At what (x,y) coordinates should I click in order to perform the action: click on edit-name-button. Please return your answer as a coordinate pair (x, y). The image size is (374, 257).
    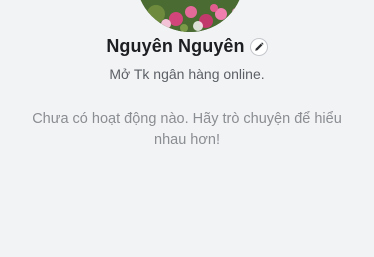
    Looking at the image, I should click on (258, 46).